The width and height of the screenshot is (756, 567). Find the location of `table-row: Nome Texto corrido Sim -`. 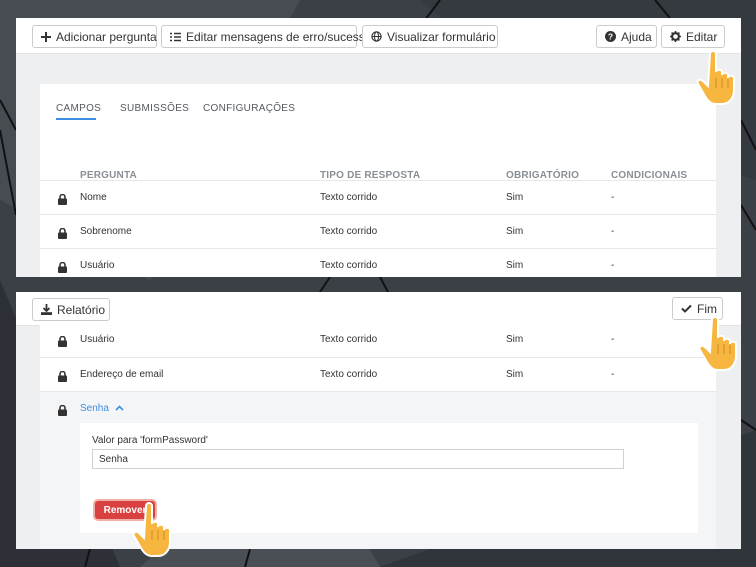

table-row: Nome Texto corrido Sim - is located at coordinates (378, 197).